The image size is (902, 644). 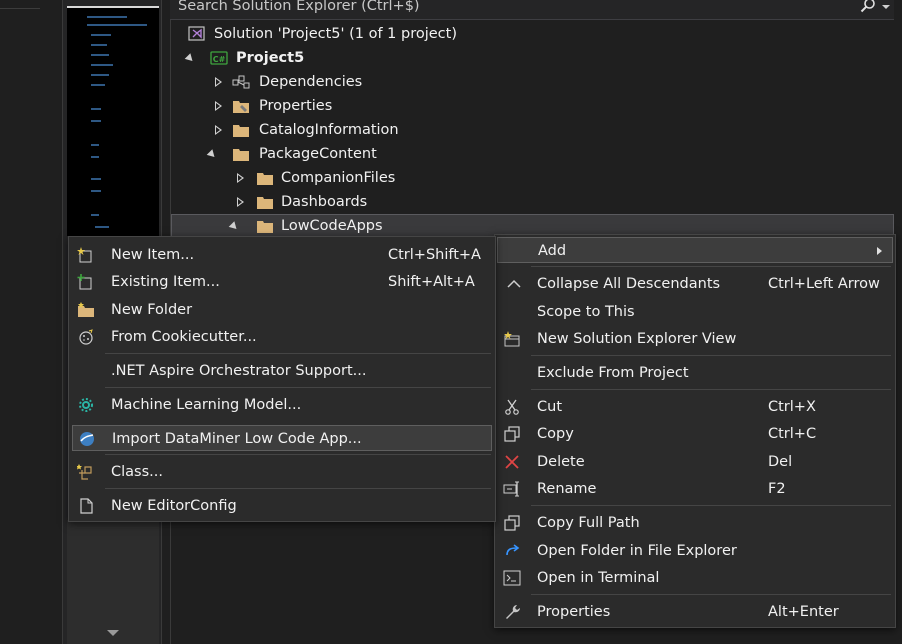 I want to click on solution-icon, so click(x=196, y=33).